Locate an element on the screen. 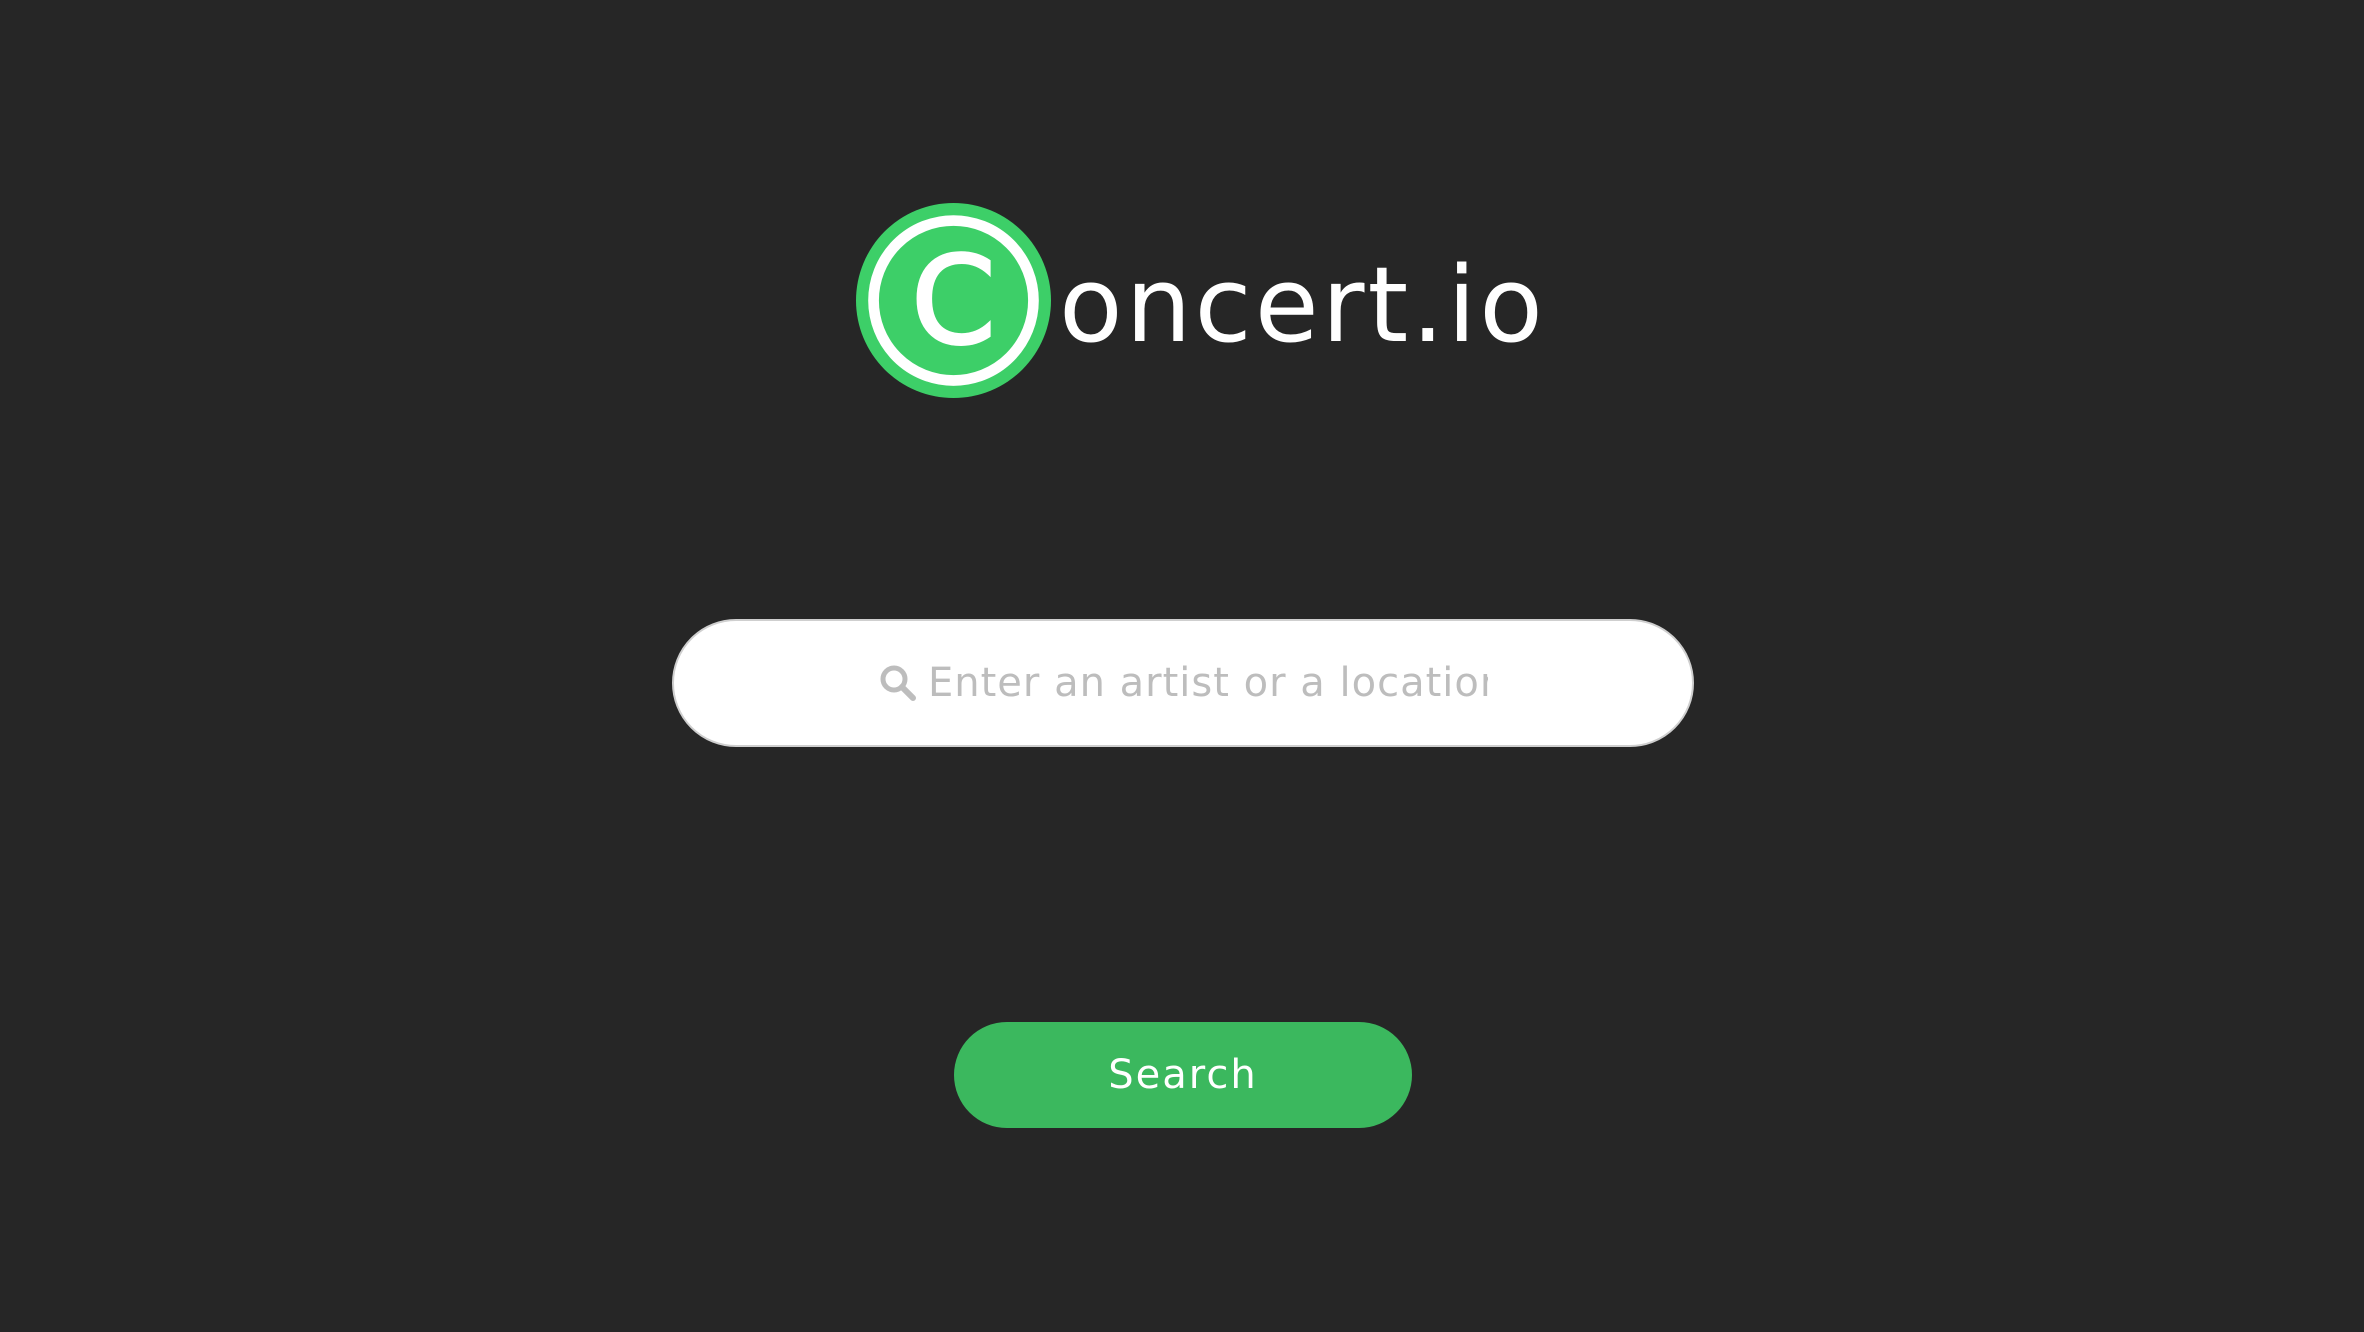  search-icon is located at coordinates (898, 683).